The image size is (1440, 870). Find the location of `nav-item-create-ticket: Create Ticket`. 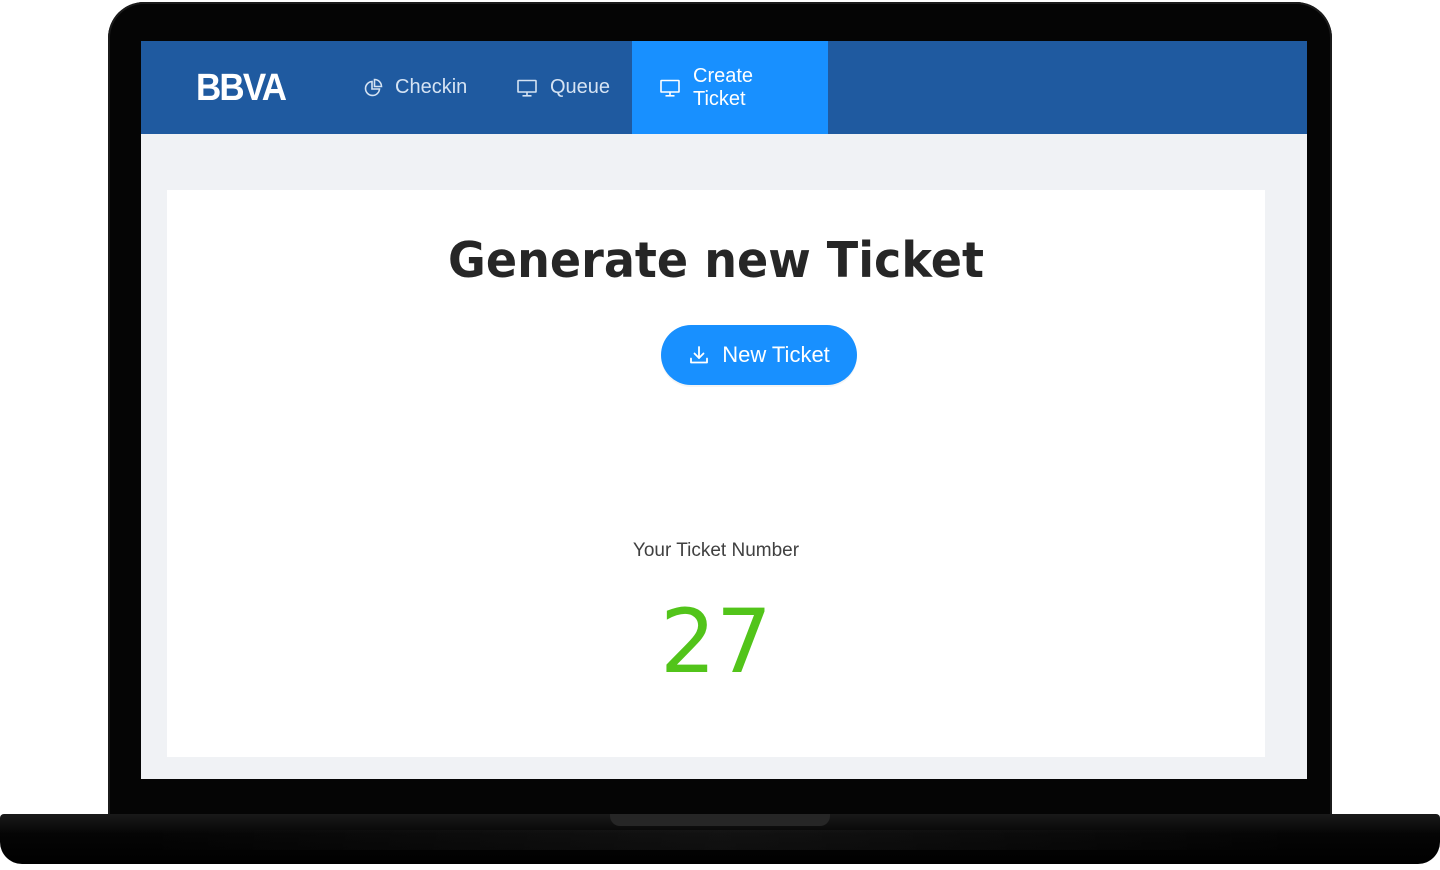

nav-item-create-ticket: Create Ticket is located at coordinates (730, 87).